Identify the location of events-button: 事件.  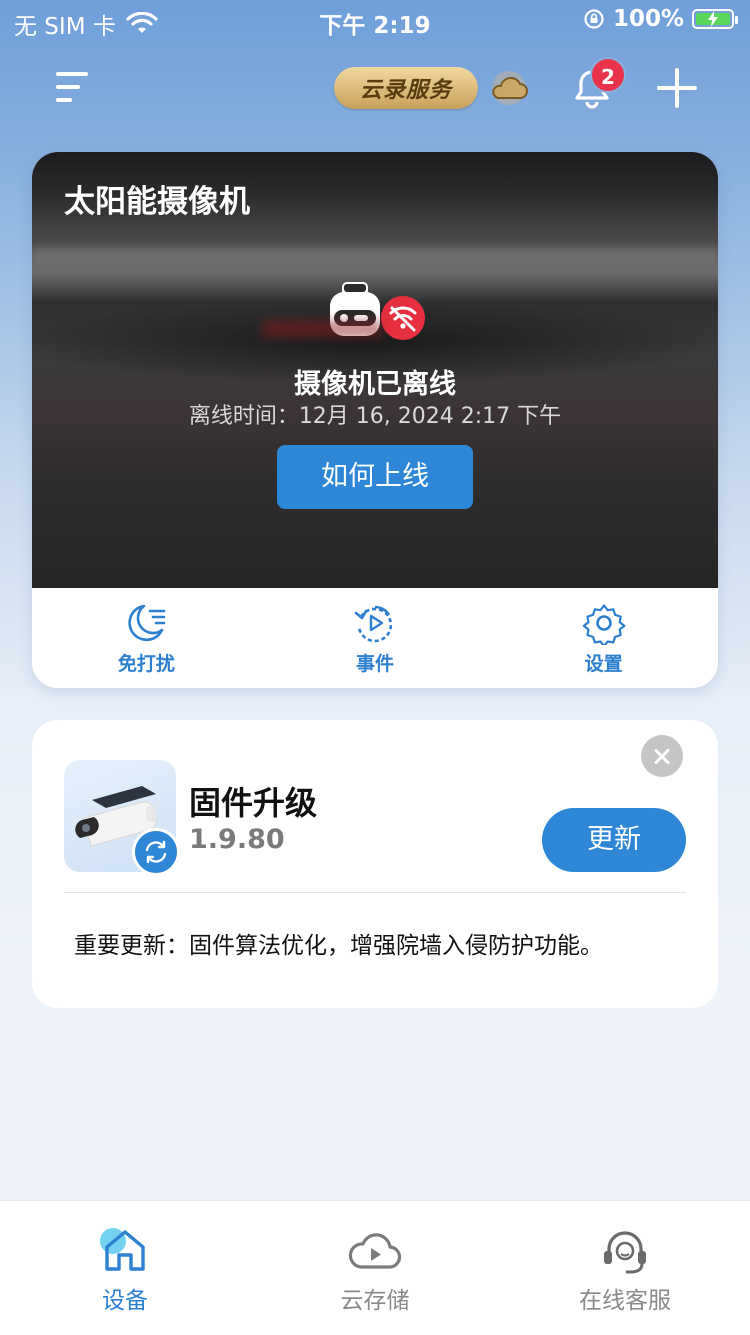
(375, 638).